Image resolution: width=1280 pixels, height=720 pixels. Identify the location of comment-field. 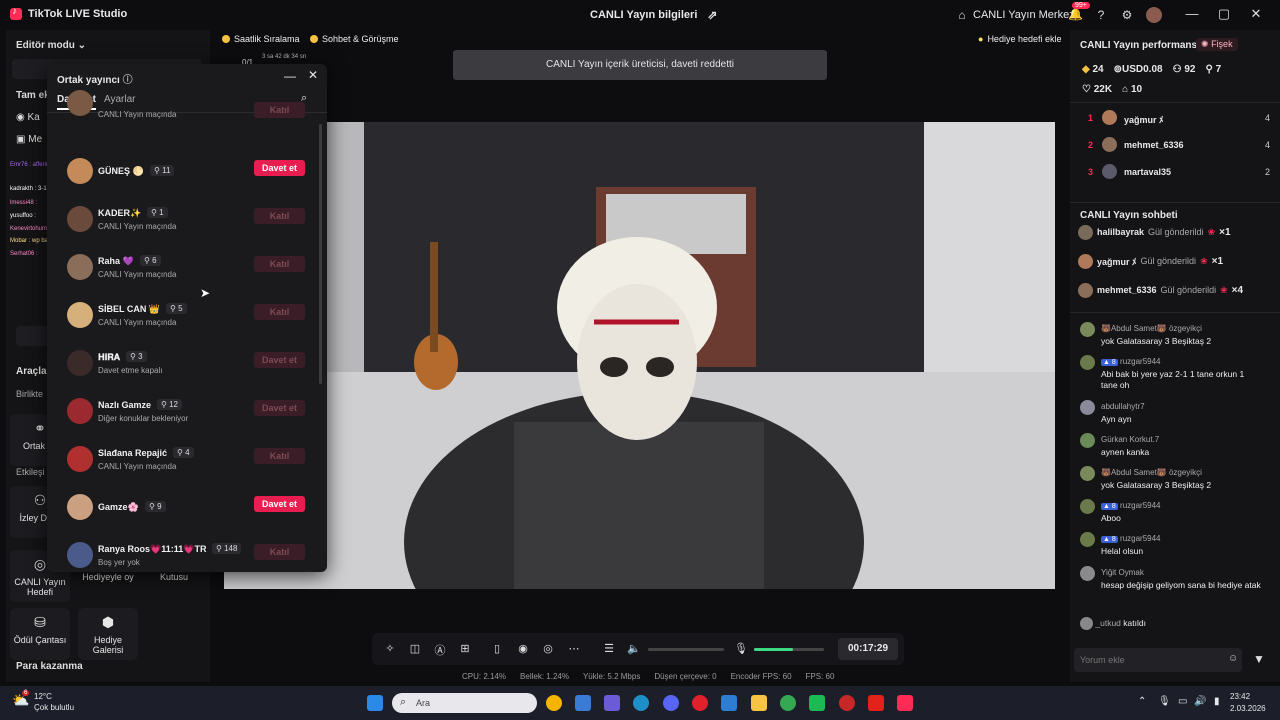
(1150, 660).